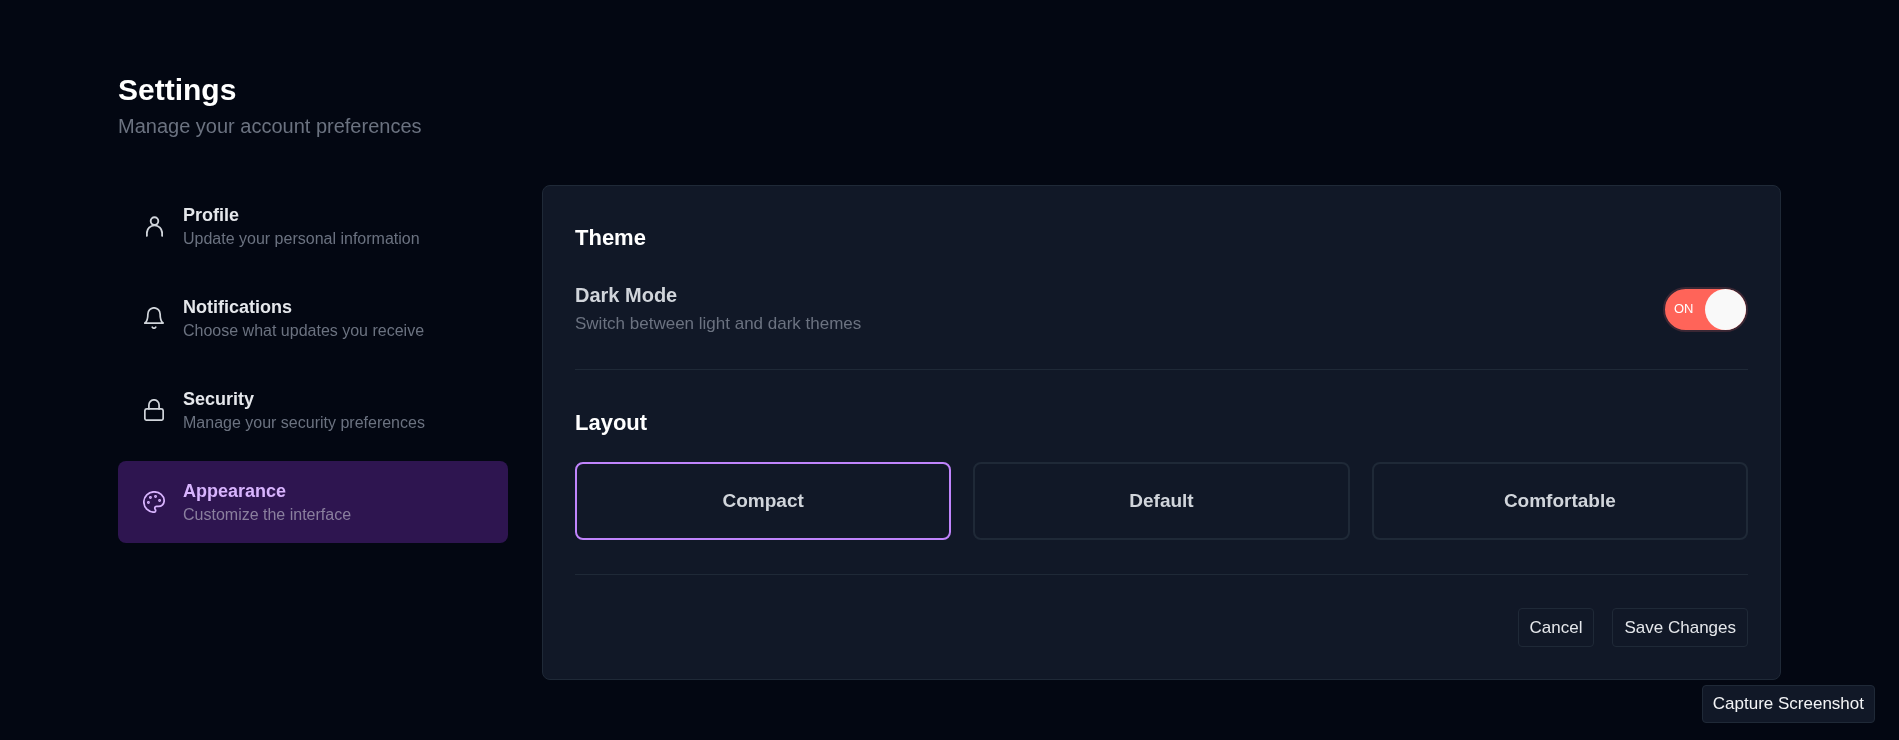 The image size is (1899, 740). What do you see at coordinates (154, 318) in the screenshot?
I see `bell-icon` at bounding box center [154, 318].